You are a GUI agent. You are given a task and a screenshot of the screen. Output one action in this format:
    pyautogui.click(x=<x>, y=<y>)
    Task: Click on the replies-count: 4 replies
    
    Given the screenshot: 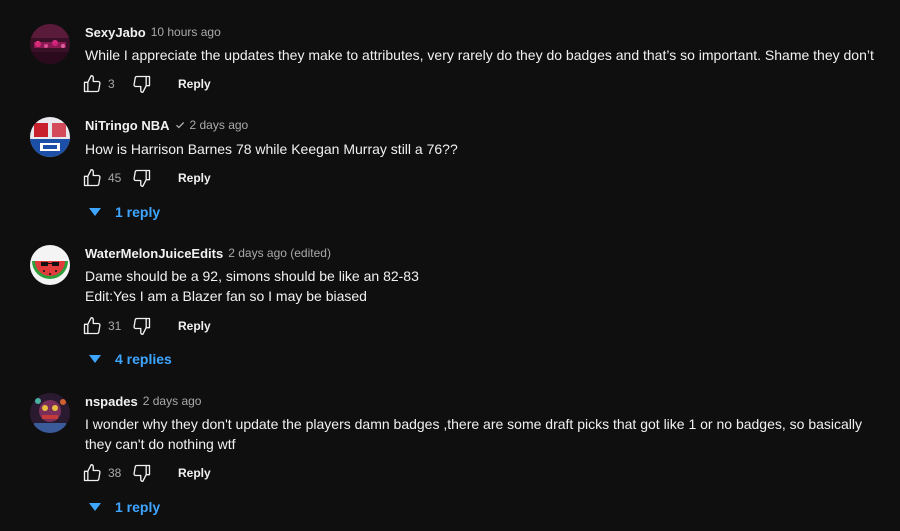 What is the action you would take?
    pyautogui.click(x=143, y=359)
    